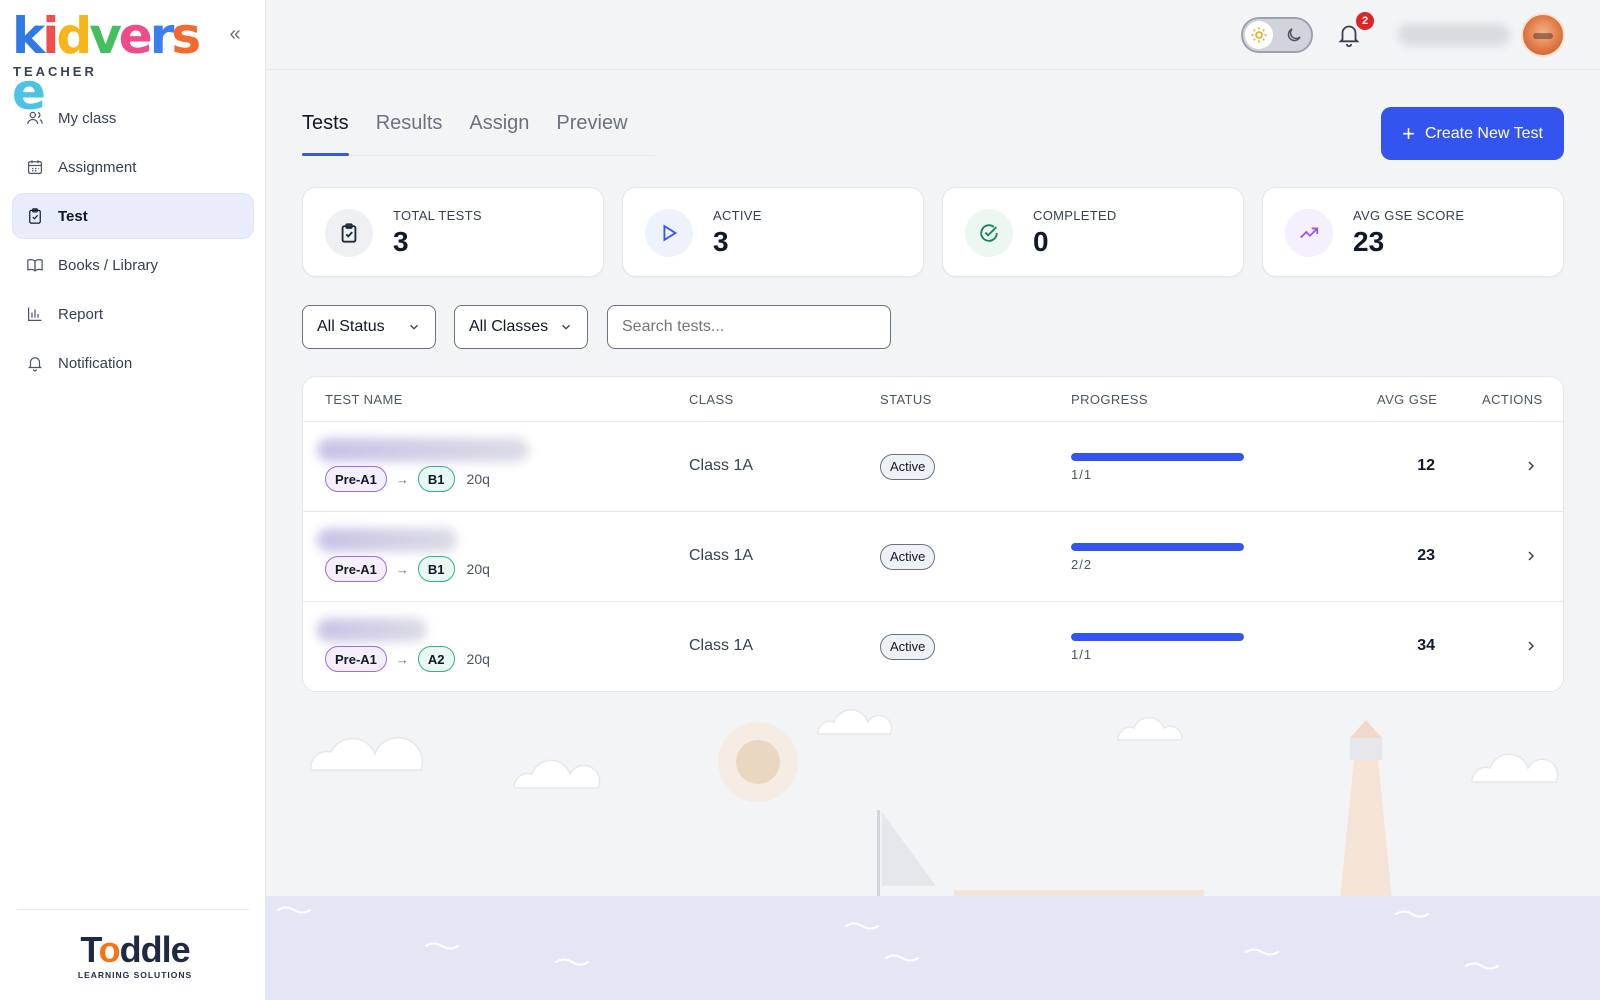  I want to click on tab-assign: Assign, so click(499, 133).